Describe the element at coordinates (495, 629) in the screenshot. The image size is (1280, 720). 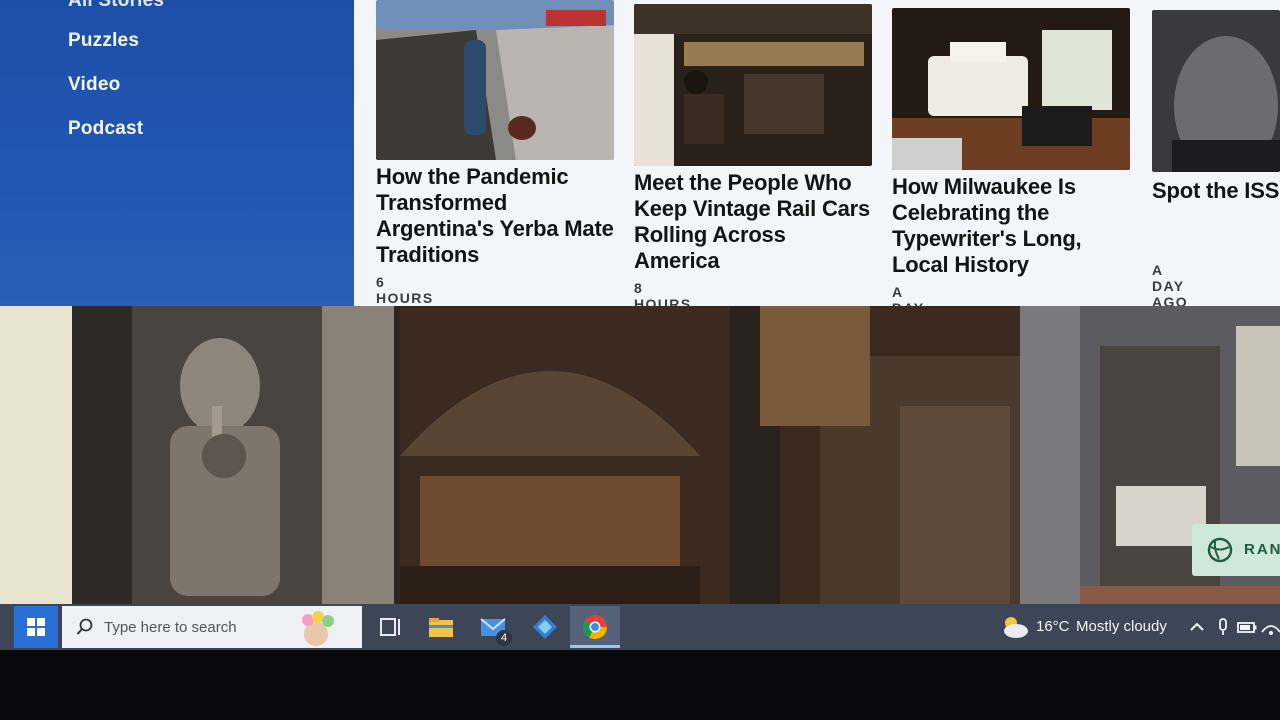
I see `mail-app: 4` at that location.